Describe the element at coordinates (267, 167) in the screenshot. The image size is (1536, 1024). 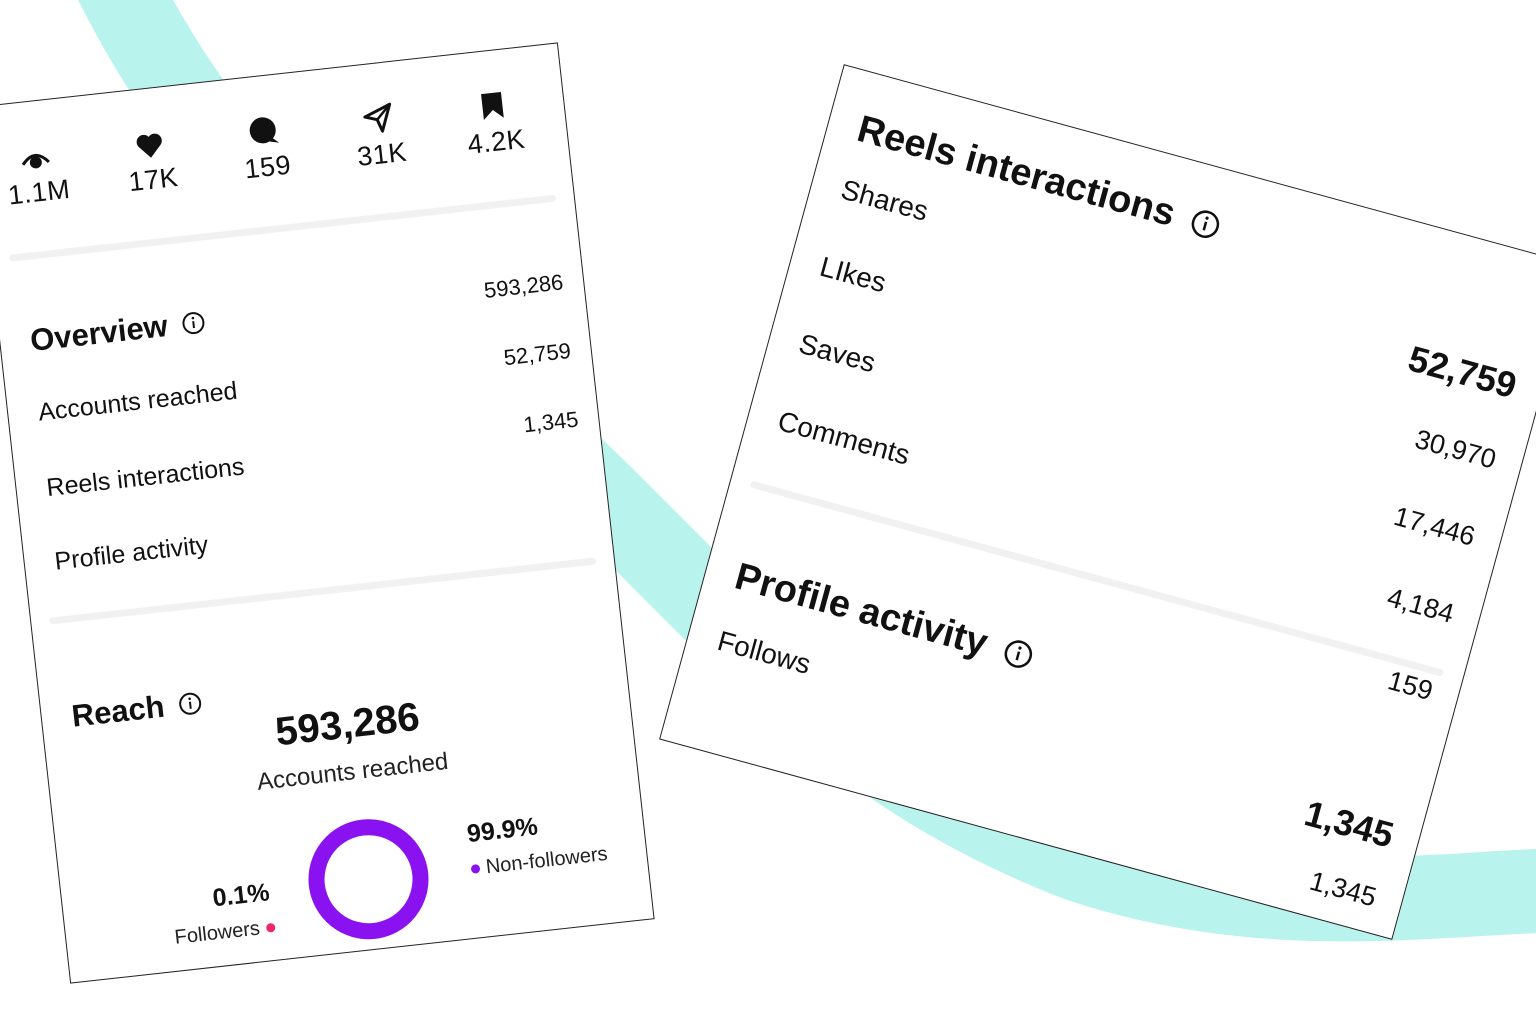
I see `stat-value: 159` at that location.